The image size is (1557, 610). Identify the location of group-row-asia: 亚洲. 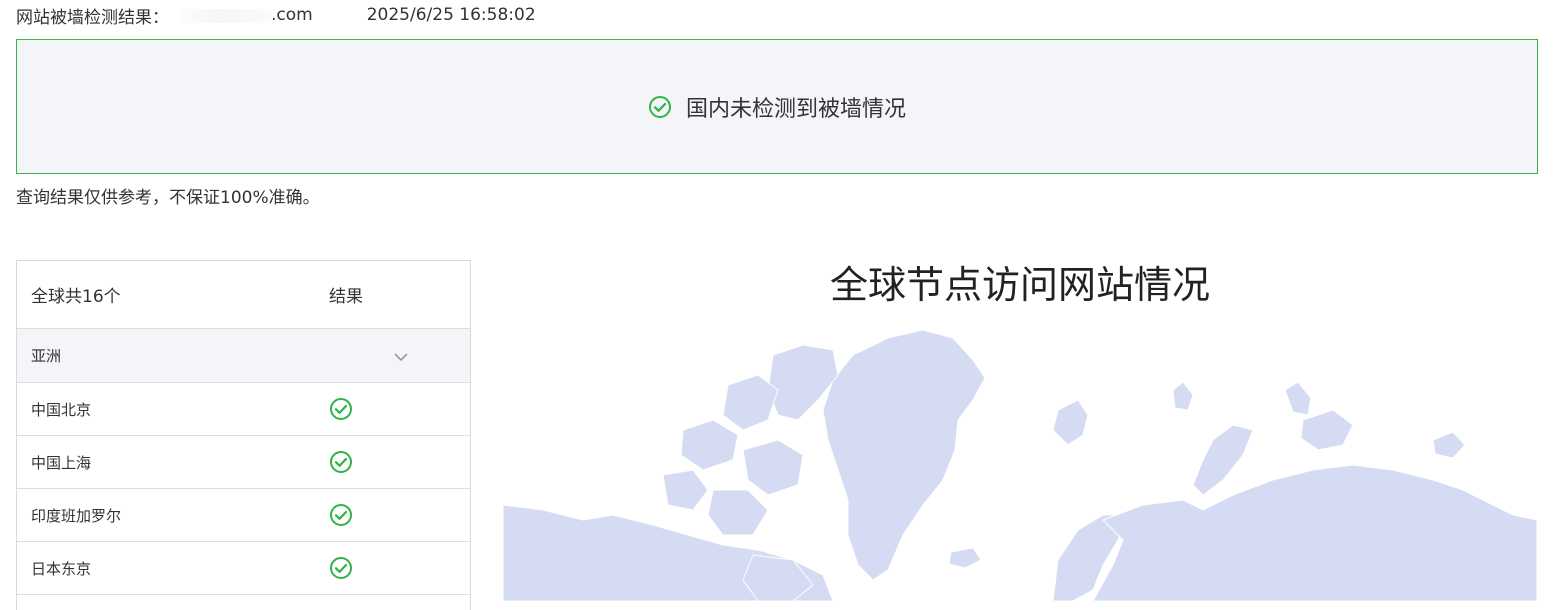
(243, 356).